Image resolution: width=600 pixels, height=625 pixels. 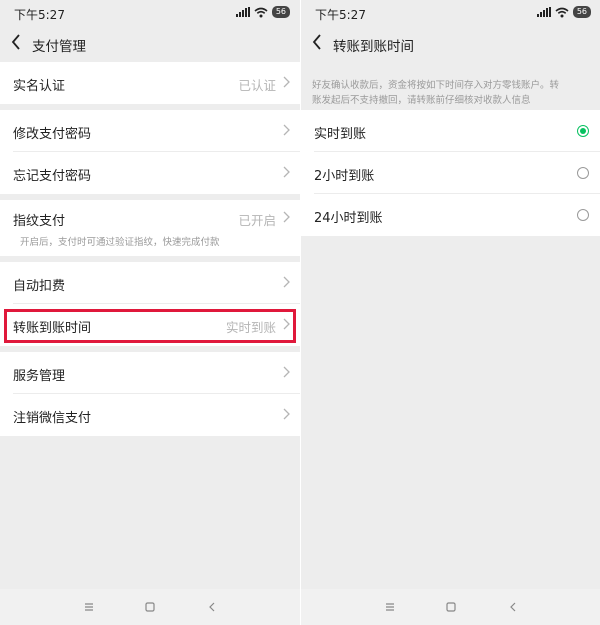 What do you see at coordinates (39, 376) in the screenshot?
I see `row-label: 服务管理` at bounding box center [39, 376].